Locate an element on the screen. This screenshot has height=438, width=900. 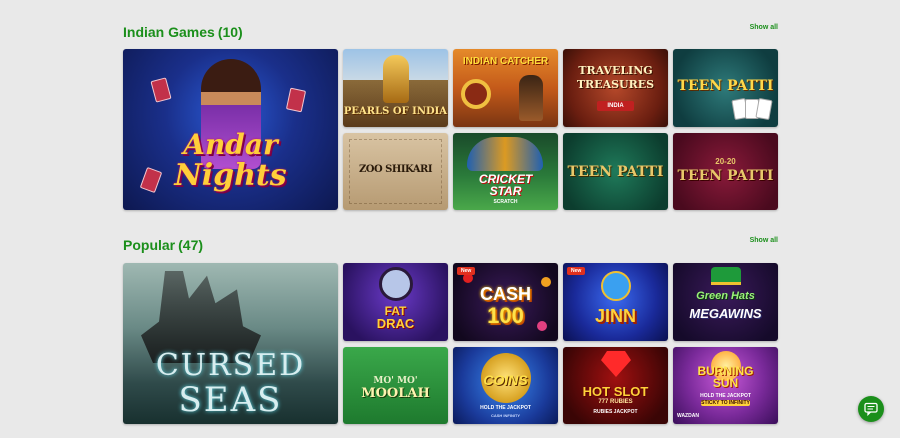
game-tile-cursed-seas: CURSED SEAS is located at coordinates (230, 343).